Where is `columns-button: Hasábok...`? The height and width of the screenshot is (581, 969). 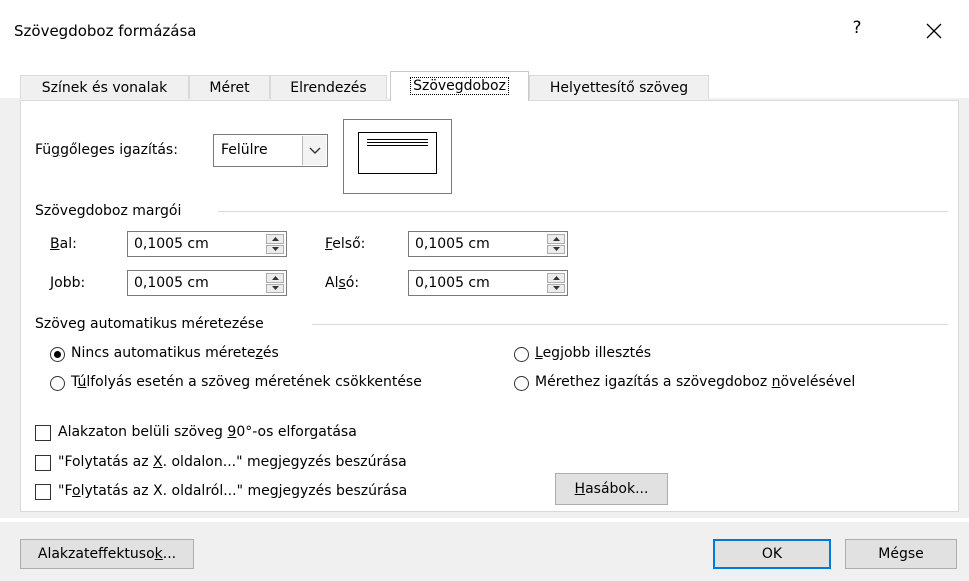
columns-button: Hasábok... is located at coordinates (611, 489).